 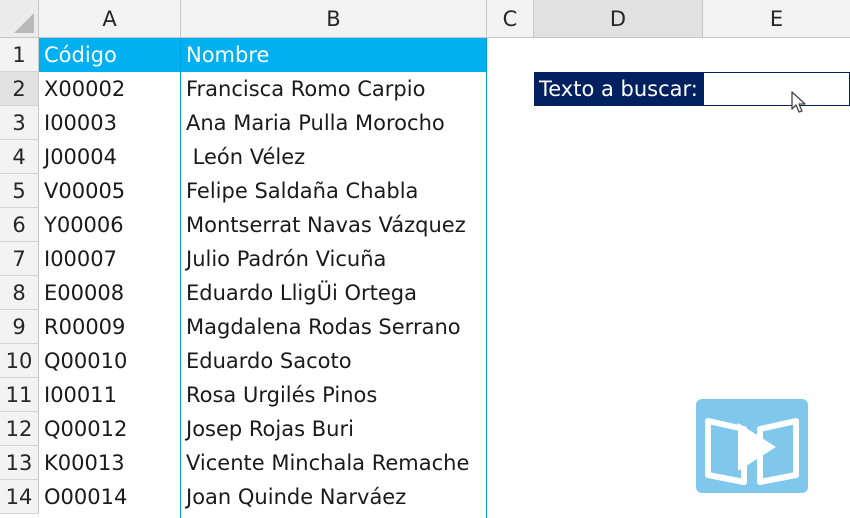 What do you see at coordinates (110, 259) in the screenshot?
I see `code-cell: I00007` at bounding box center [110, 259].